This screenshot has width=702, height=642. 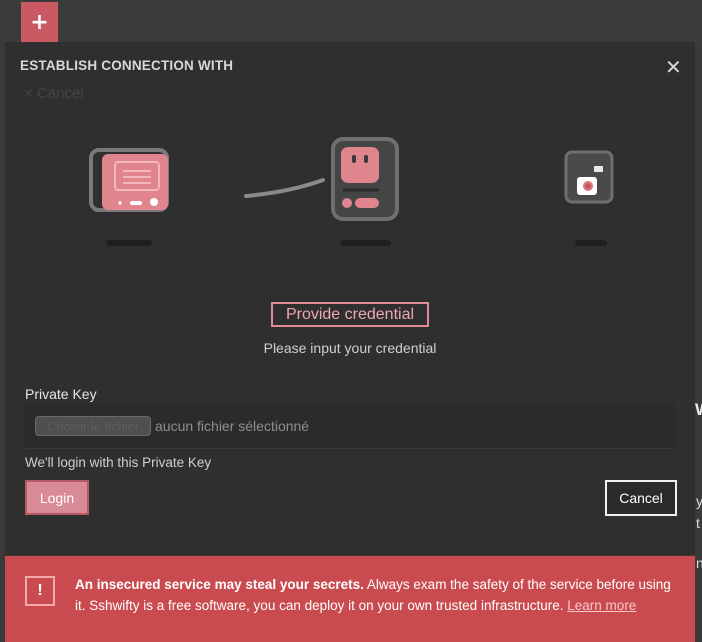 What do you see at coordinates (39, 22) in the screenshot?
I see `add-connection-button: +` at bounding box center [39, 22].